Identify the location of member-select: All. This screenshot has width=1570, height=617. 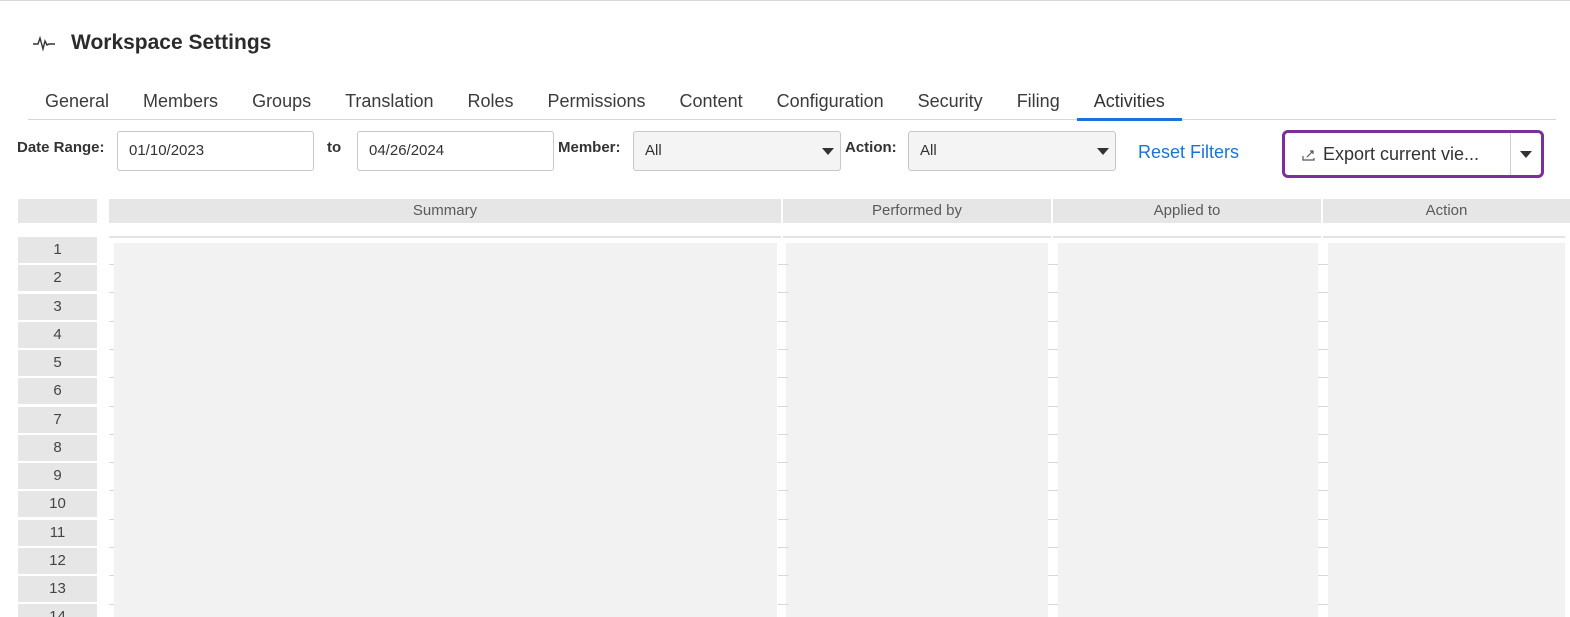
(737, 151).